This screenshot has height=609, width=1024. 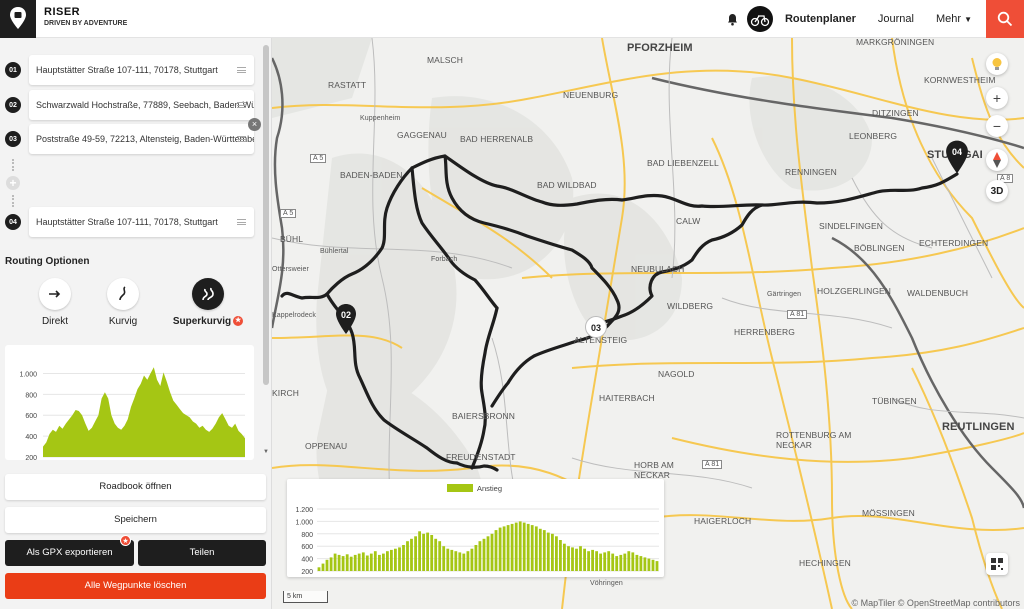 What do you see at coordinates (591, 95) in the screenshot?
I see `map-label-town: NEUENBURG` at bounding box center [591, 95].